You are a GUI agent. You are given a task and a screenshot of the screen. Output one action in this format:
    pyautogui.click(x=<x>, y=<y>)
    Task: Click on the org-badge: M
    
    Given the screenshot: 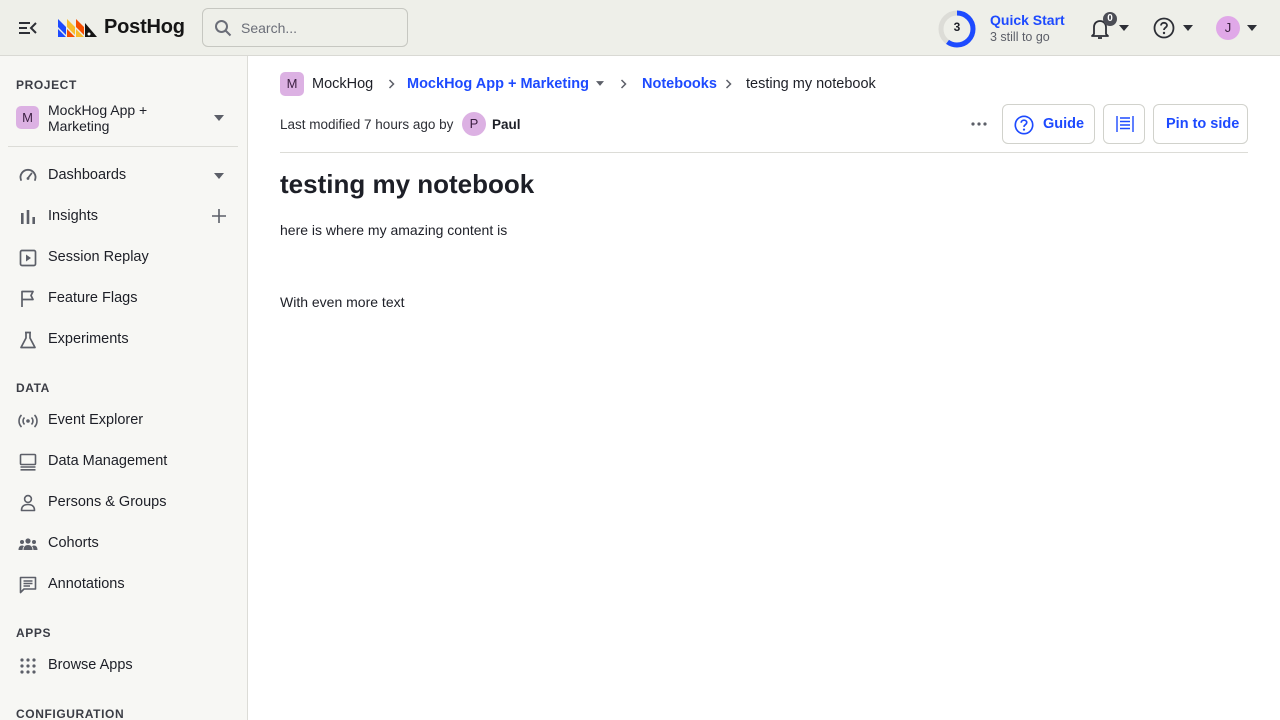 What is the action you would take?
    pyautogui.click(x=292, y=84)
    